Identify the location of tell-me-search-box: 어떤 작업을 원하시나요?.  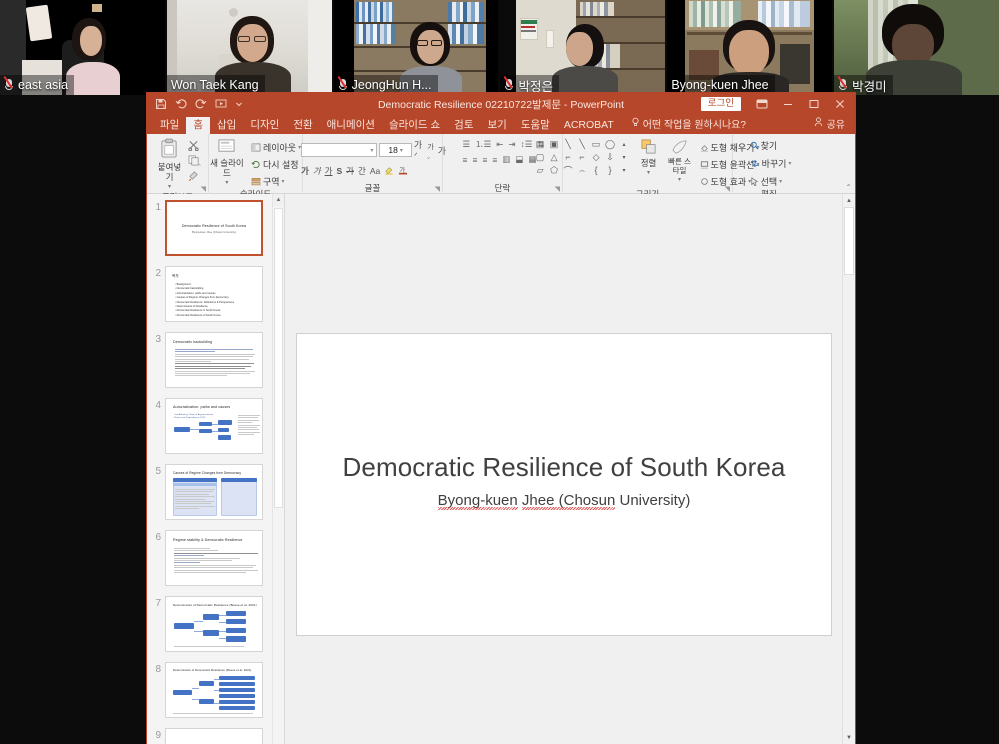
(686, 124).